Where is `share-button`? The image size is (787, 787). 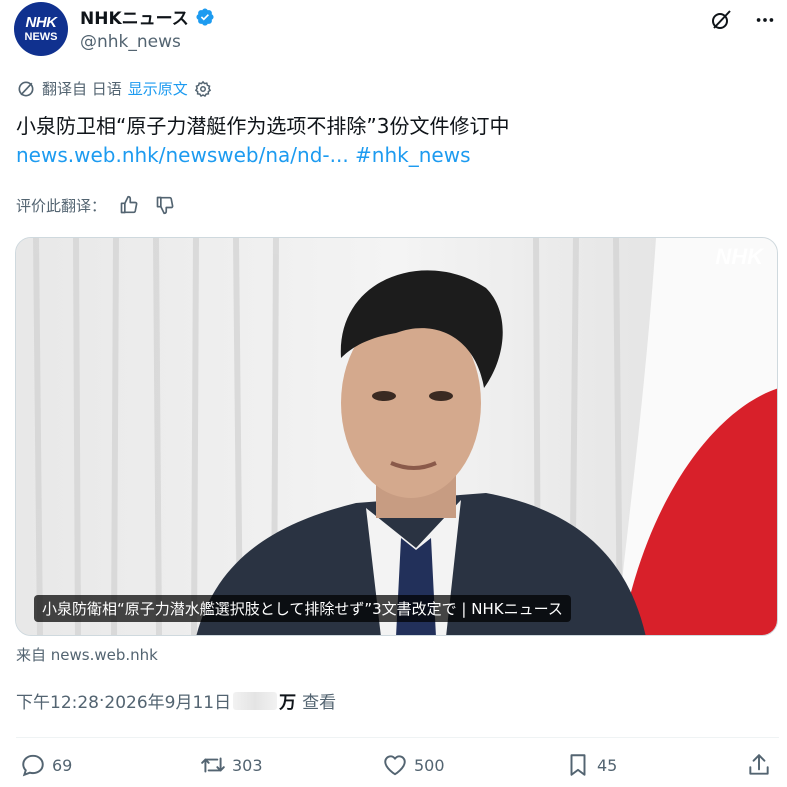
share-button is located at coordinates (759, 765).